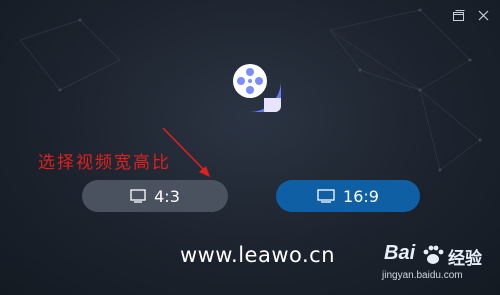  What do you see at coordinates (400, 253) in the screenshot?
I see `watermark-brand: Bai` at bounding box center [400, 253].